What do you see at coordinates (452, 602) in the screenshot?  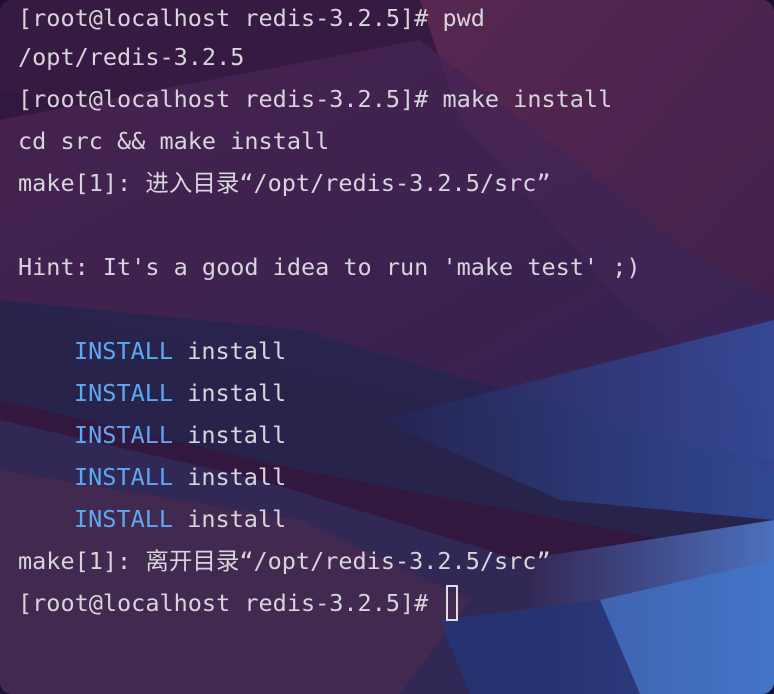 I see `text-cursor` at bounding box center [452, 602].